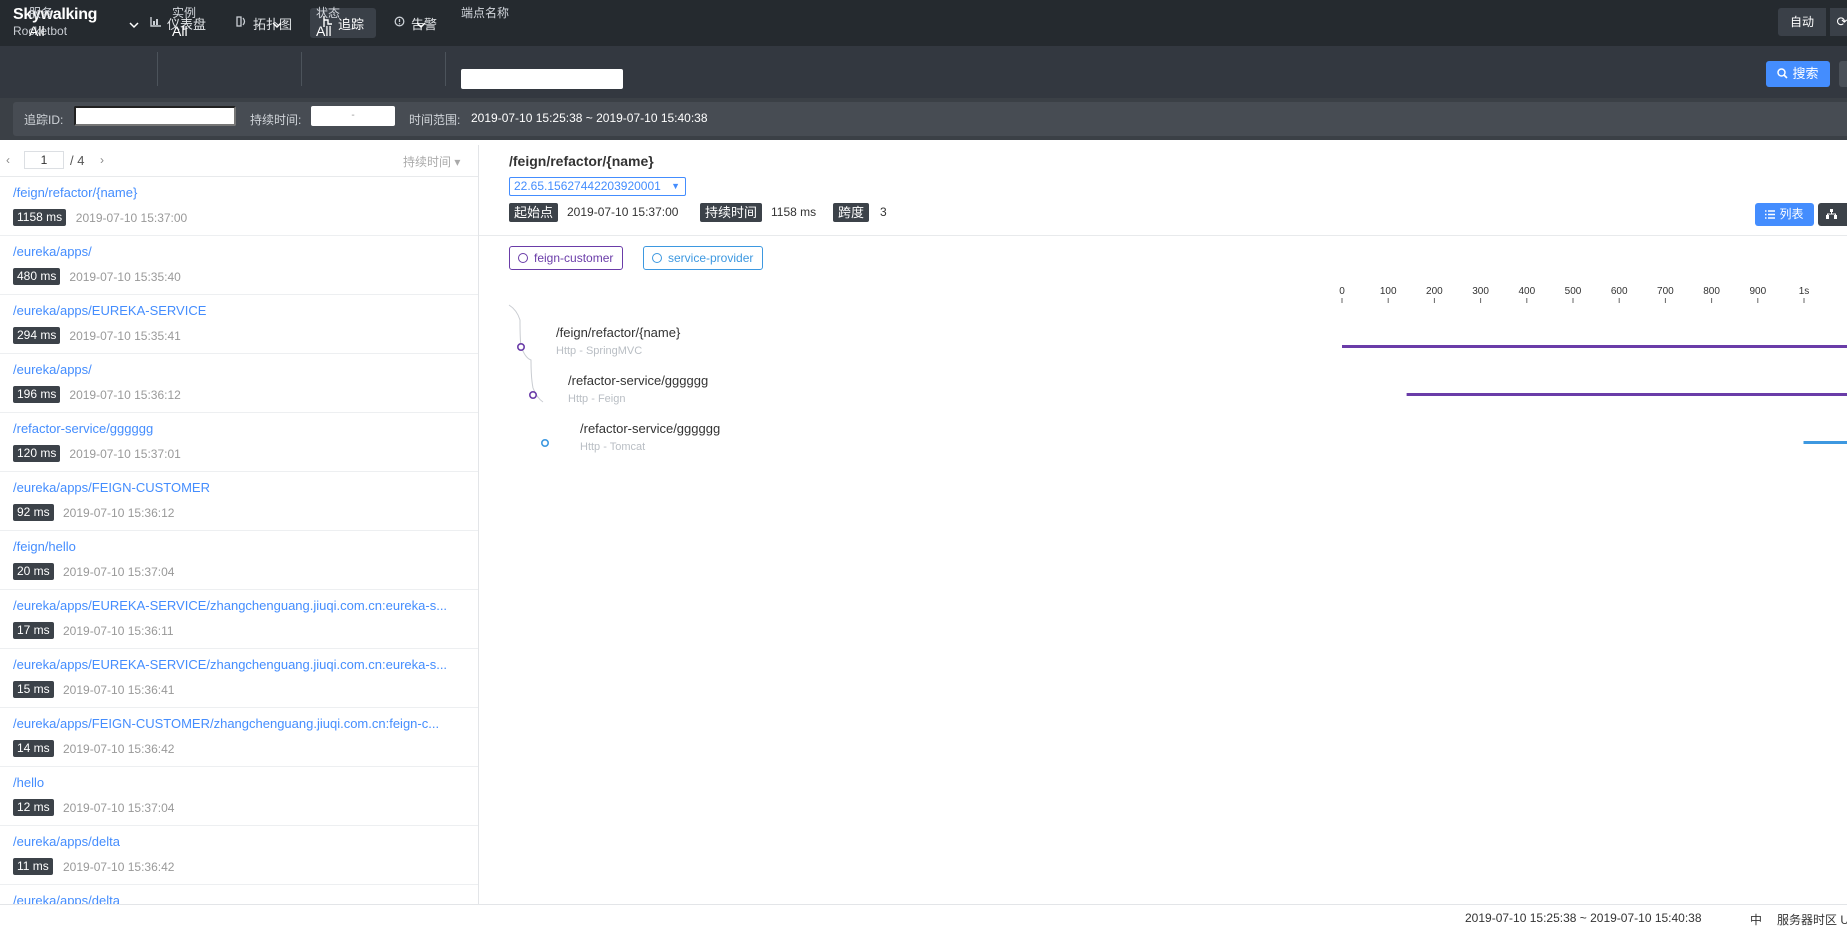  I want to click on timeline-tick-label: 100, so click(1388, 291).